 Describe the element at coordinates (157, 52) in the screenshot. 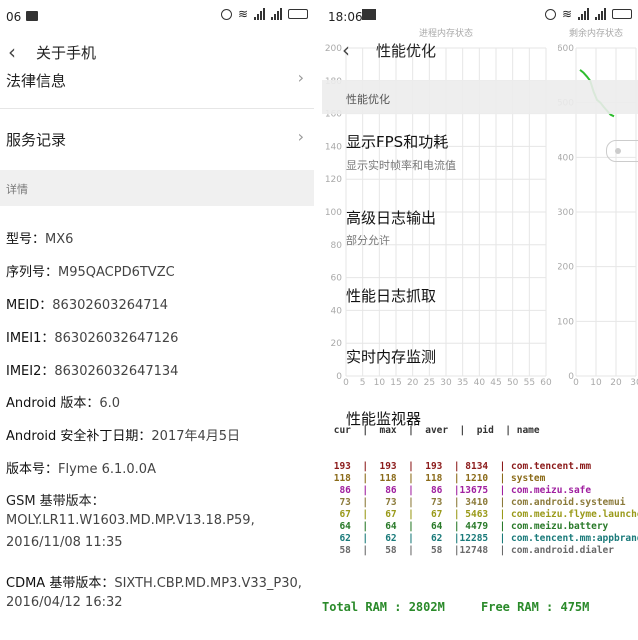

I see `title-bar: ‹ 关于手机` at that location.